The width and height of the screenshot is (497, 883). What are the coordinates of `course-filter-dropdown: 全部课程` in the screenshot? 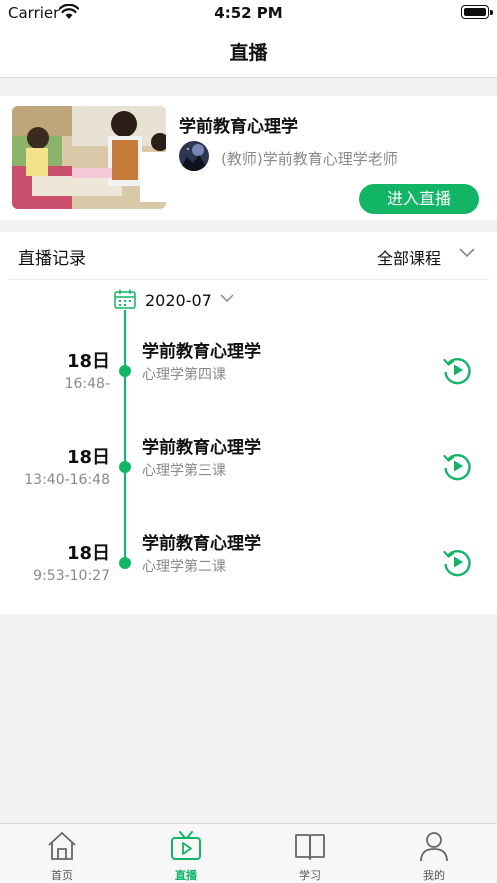 It's located at (409, 257).